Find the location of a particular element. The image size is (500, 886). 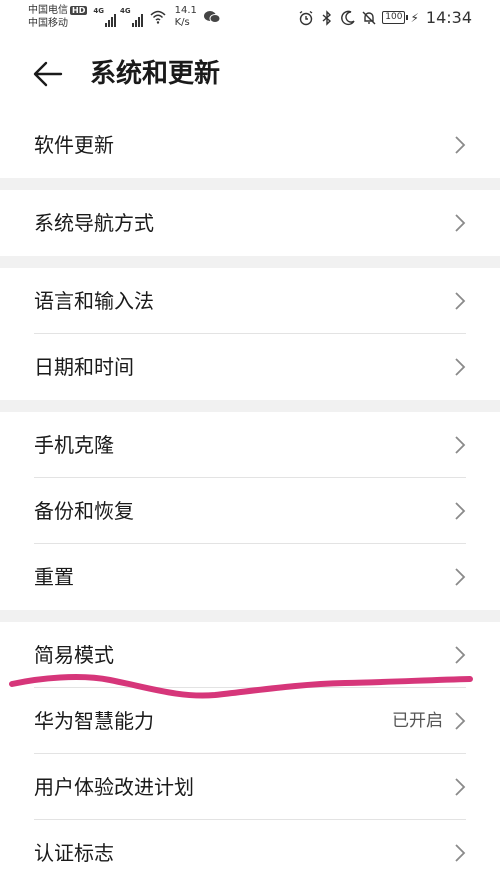

setting-value: 已开启 is located at coordinates (417, 721).